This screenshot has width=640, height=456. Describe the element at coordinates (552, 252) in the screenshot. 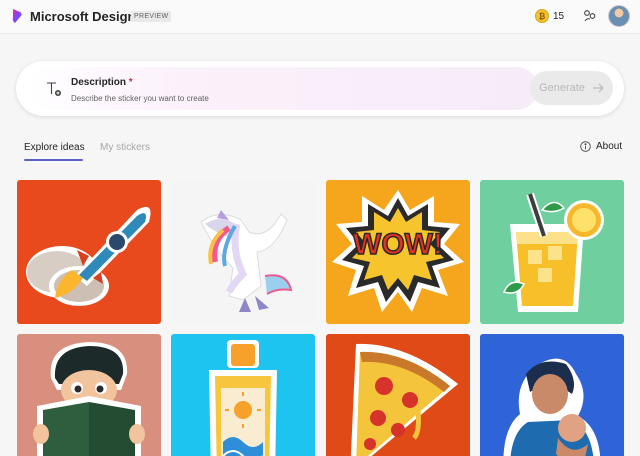

I see `sticker-card-lemonade` at that location.